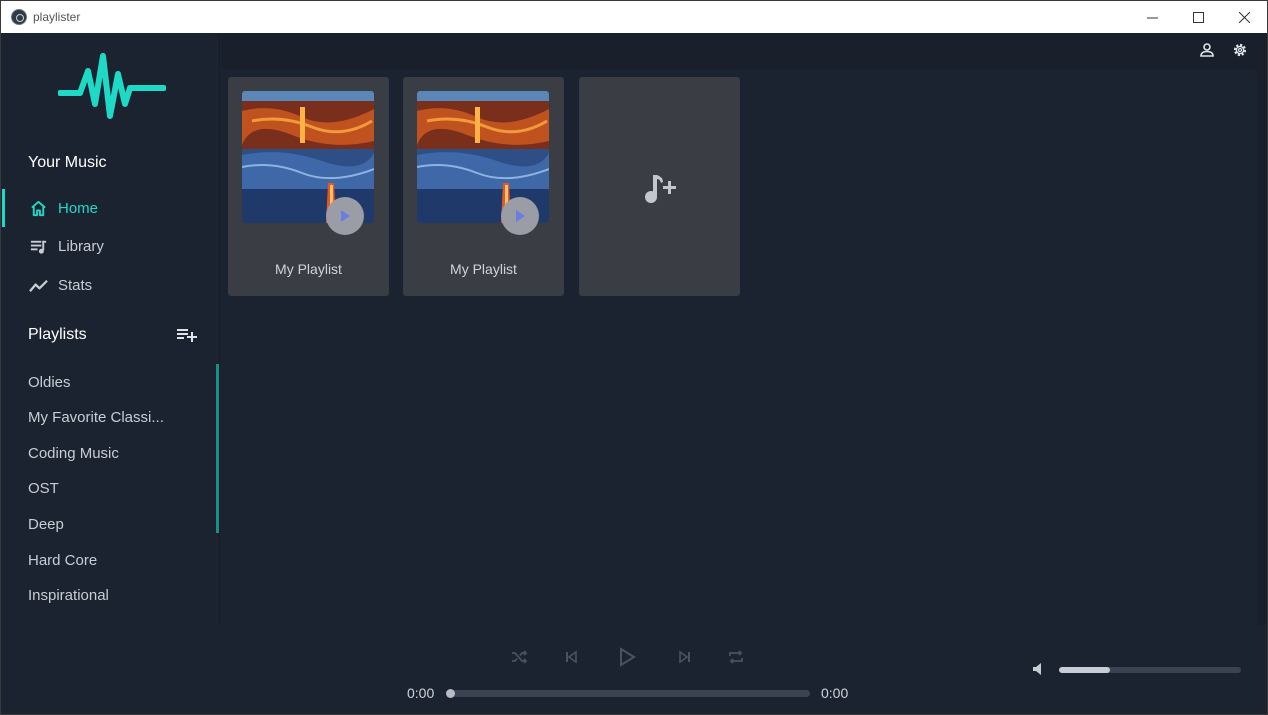 The height and width of the screenshot is (715, 1268). I want to click on shuffle-icon, so click(519, 657).